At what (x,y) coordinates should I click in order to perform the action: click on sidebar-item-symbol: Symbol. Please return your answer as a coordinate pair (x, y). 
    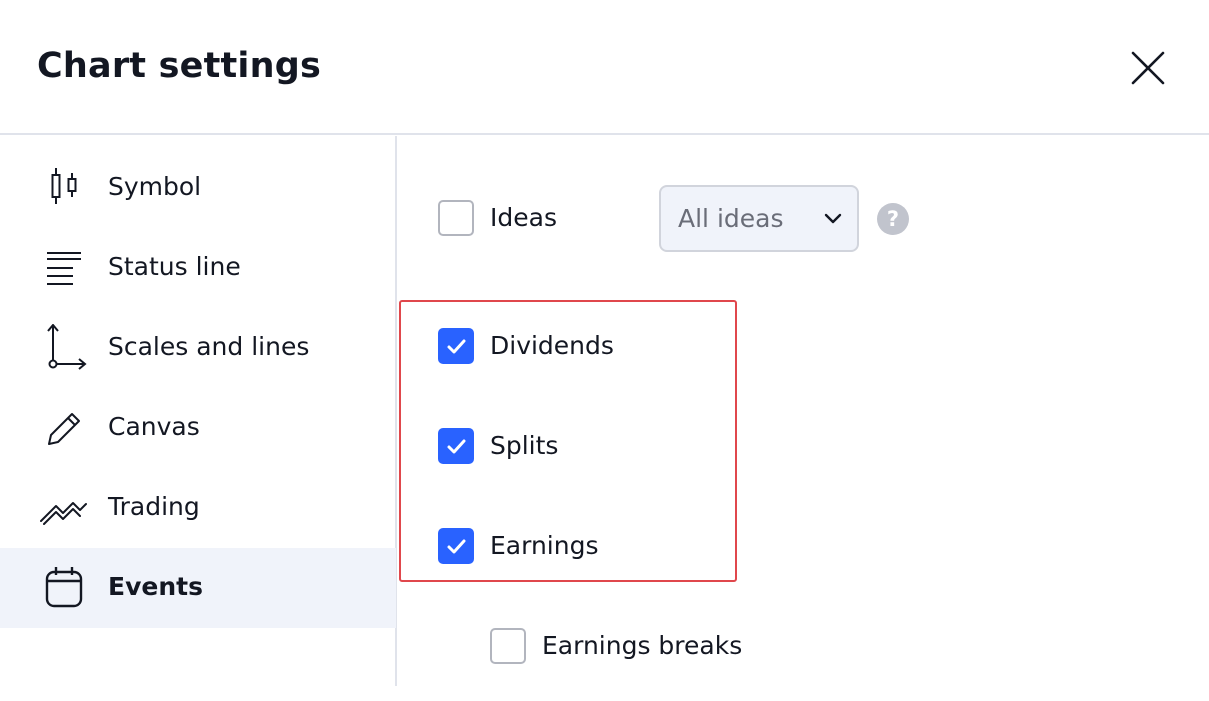
    Looking at the image, I should click on (198, 188).